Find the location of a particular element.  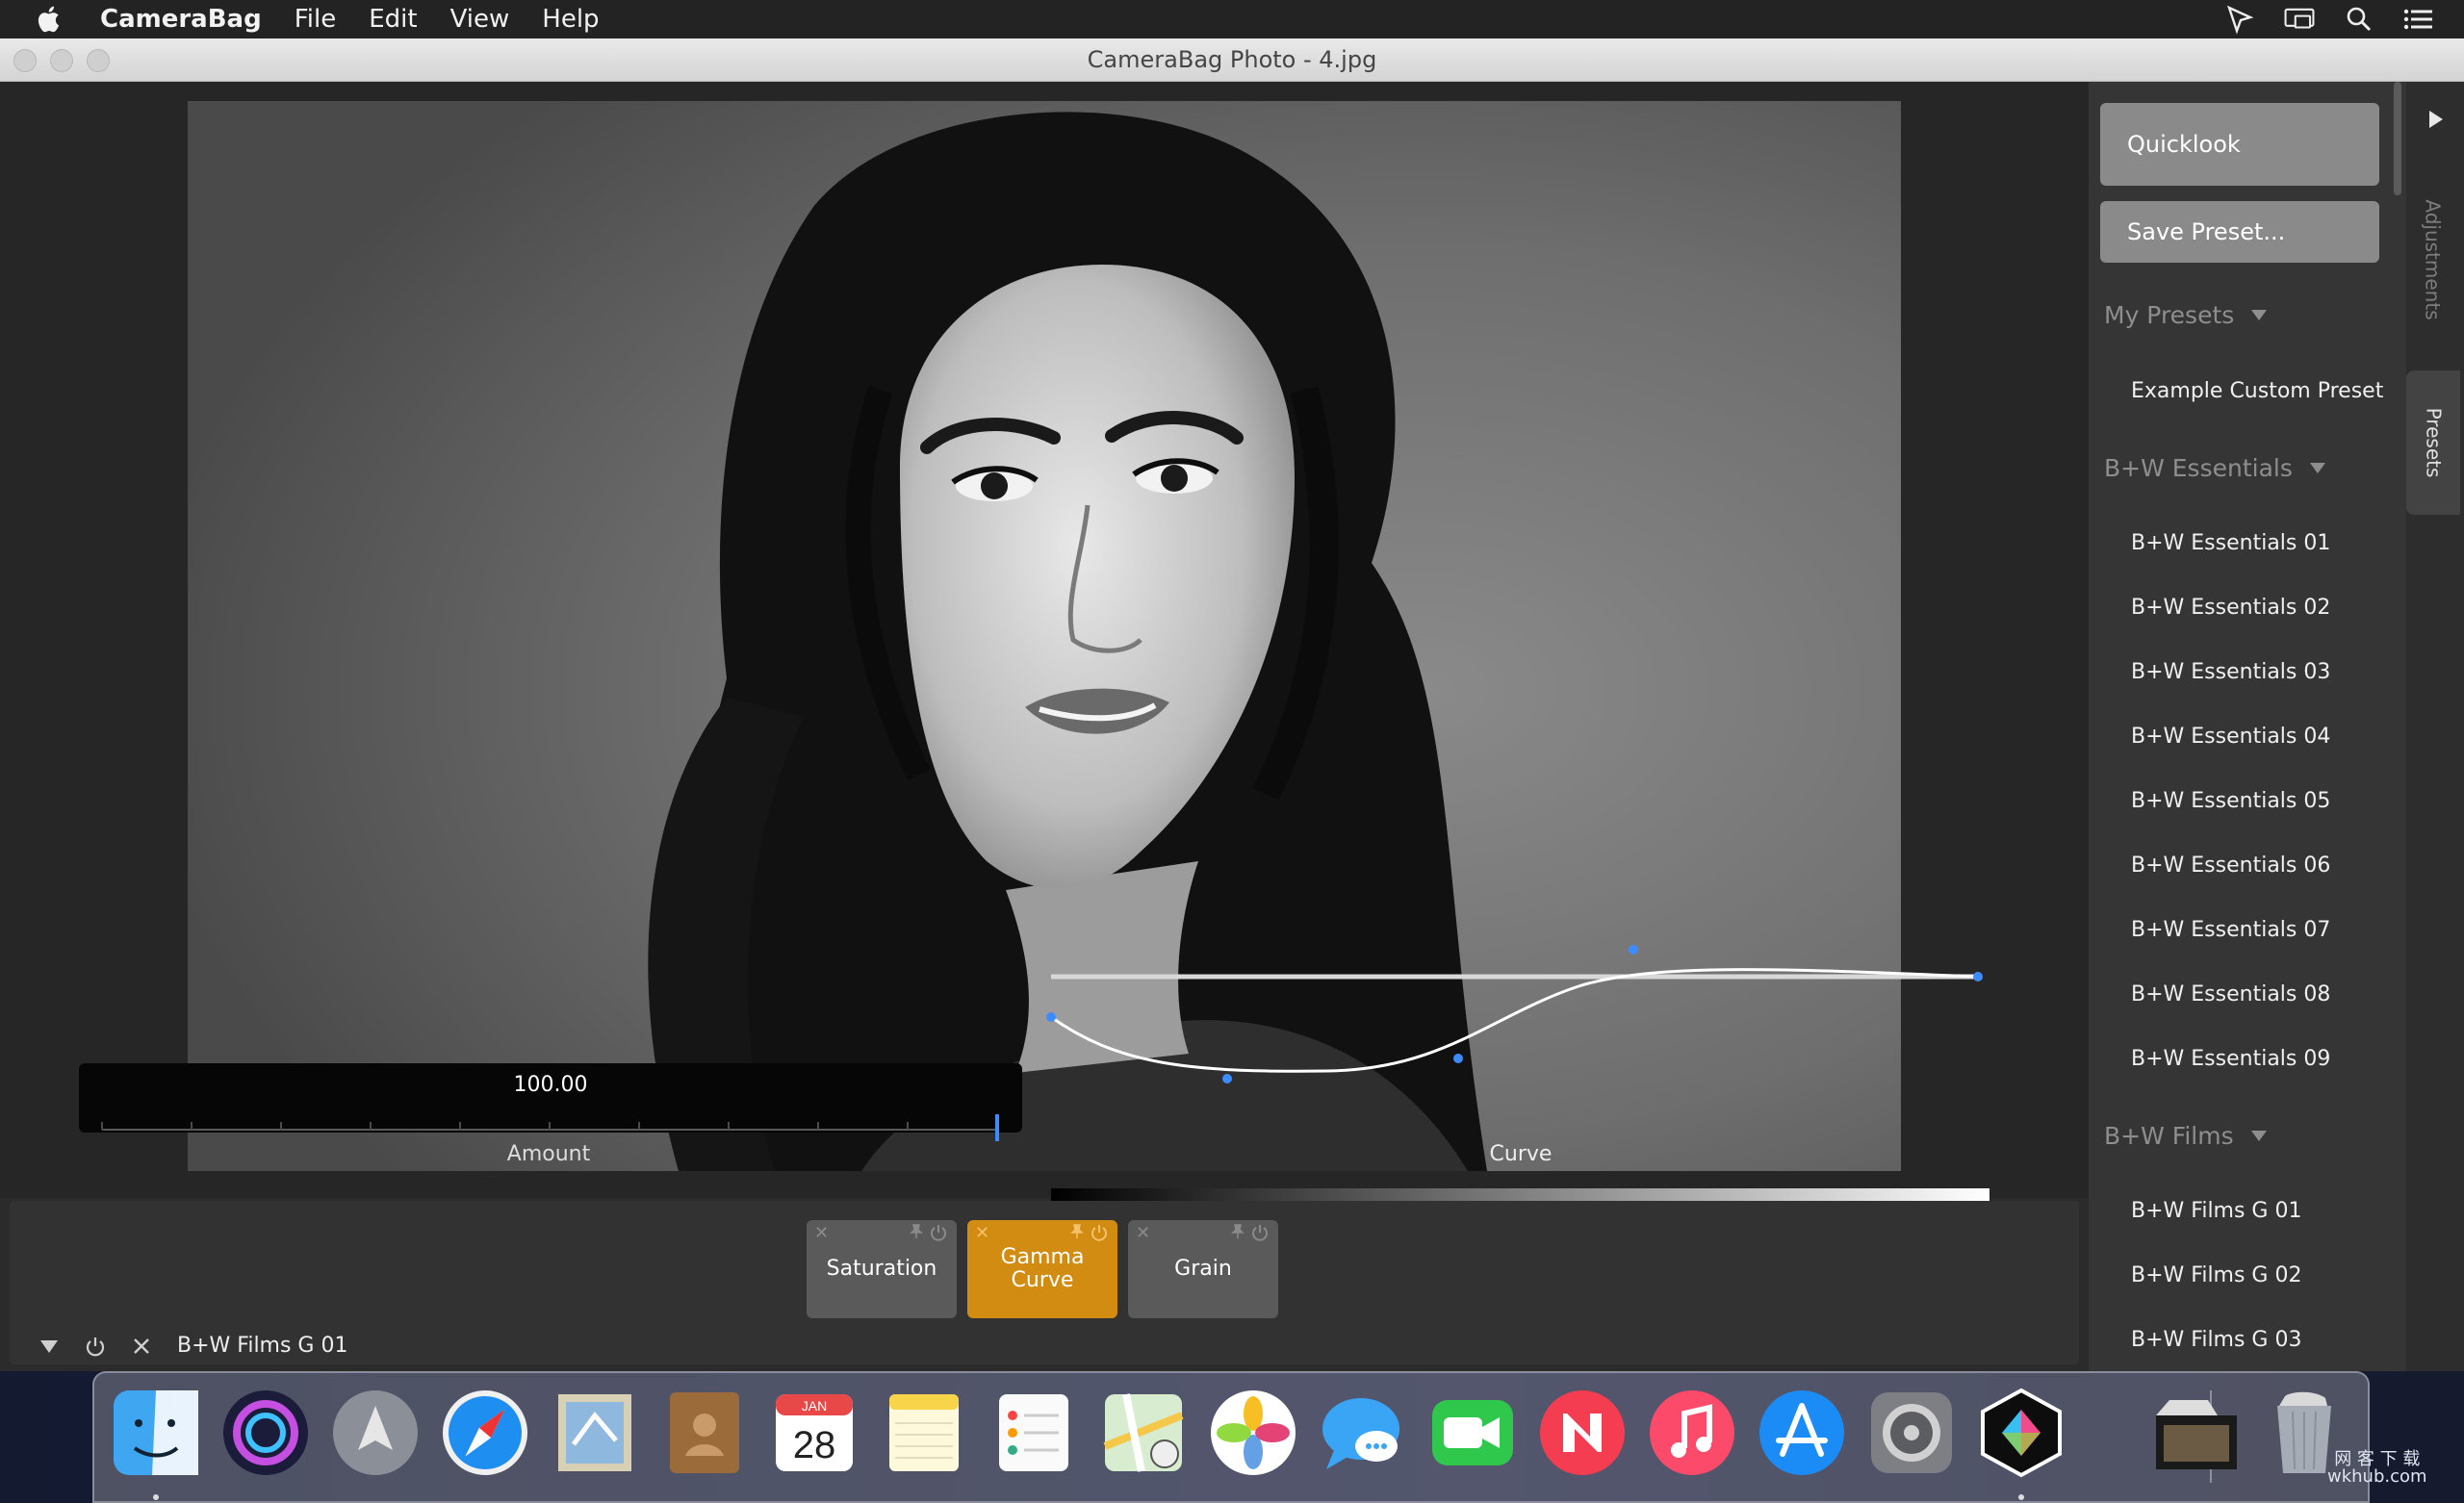

tab-presets: Presets is located at coordinates (2433, 442).